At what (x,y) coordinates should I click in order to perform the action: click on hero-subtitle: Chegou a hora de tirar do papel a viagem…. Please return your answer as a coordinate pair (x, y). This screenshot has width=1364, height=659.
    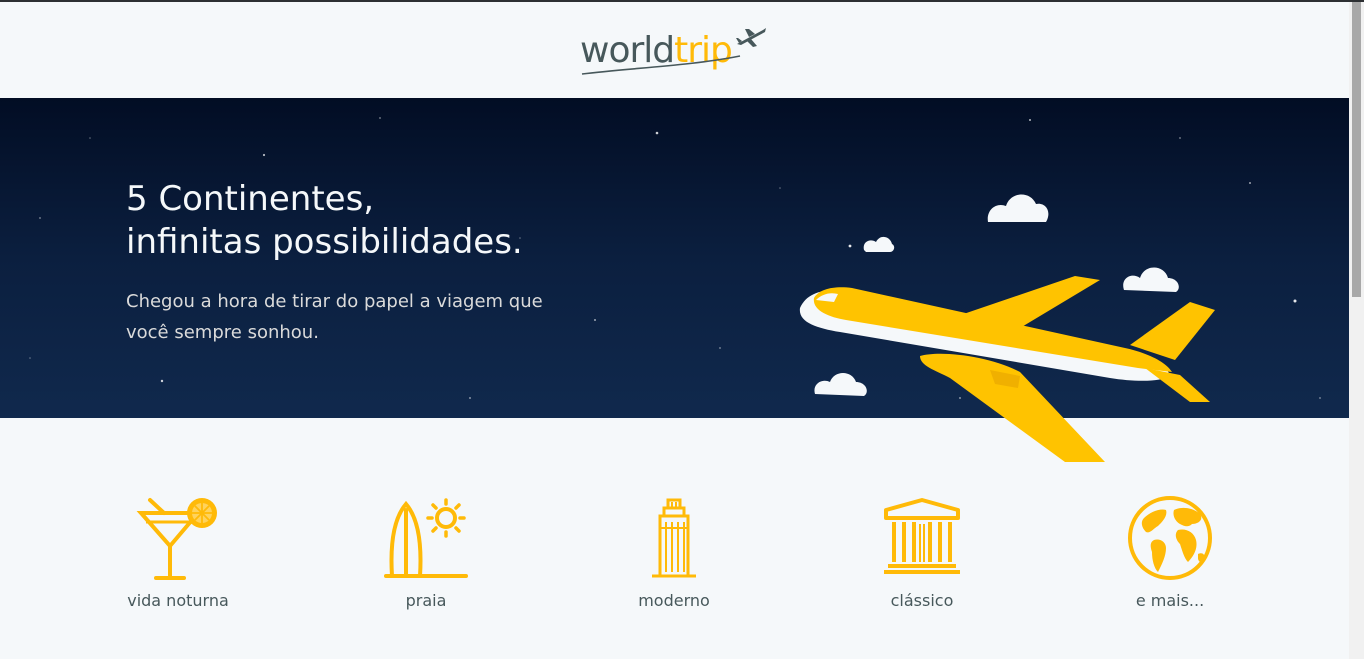
    Looking at the image, I should click on (376, 317).